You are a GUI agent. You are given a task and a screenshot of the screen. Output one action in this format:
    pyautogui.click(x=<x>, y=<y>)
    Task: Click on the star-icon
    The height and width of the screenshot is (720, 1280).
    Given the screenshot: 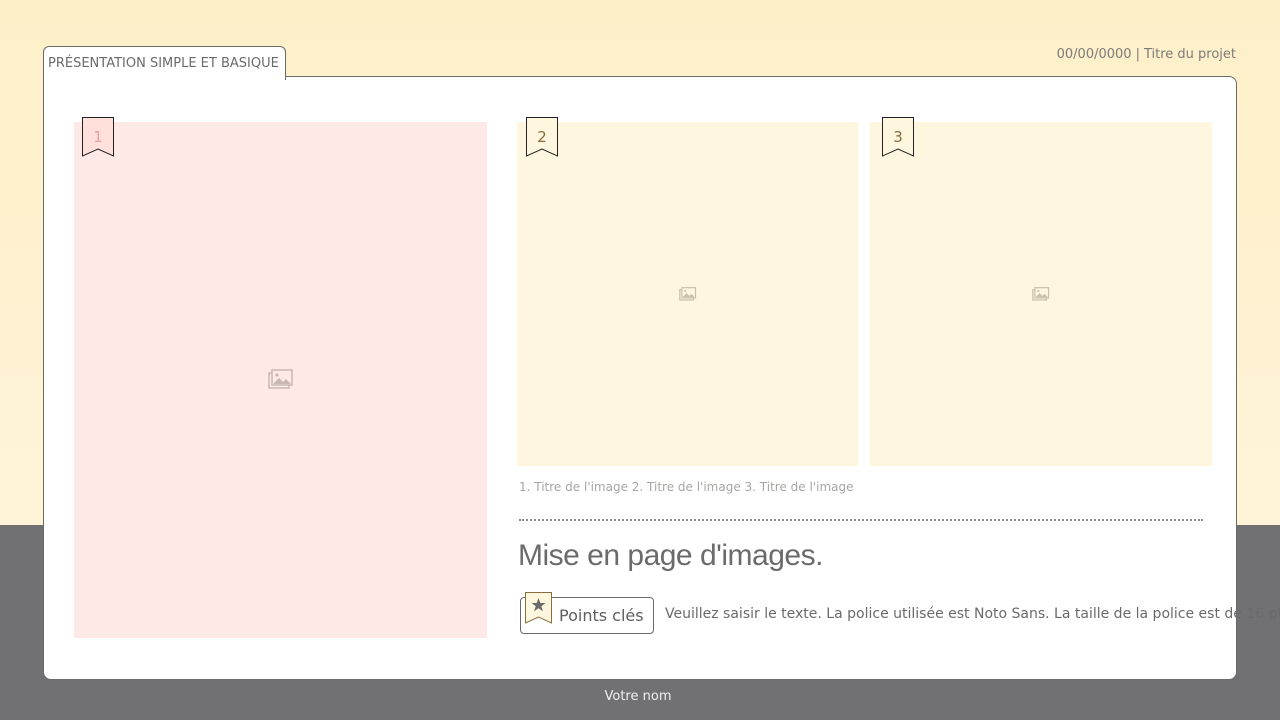 What is the action you would take?
    pyautogui.click(x=538, y=608)
    